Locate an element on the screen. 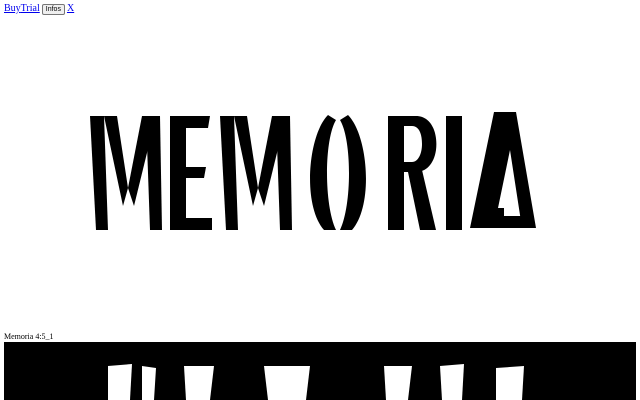 The image size is (640, 400). top-nav: Buy Trial Infos X is located at coordinates (39, 9).